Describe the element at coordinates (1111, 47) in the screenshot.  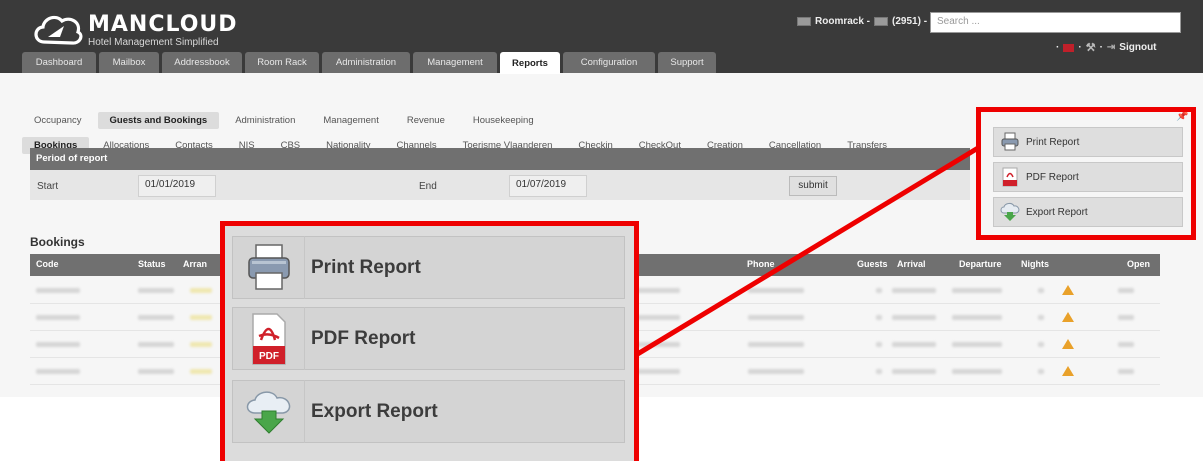
I see `signout-icon: ⇥` at that location.